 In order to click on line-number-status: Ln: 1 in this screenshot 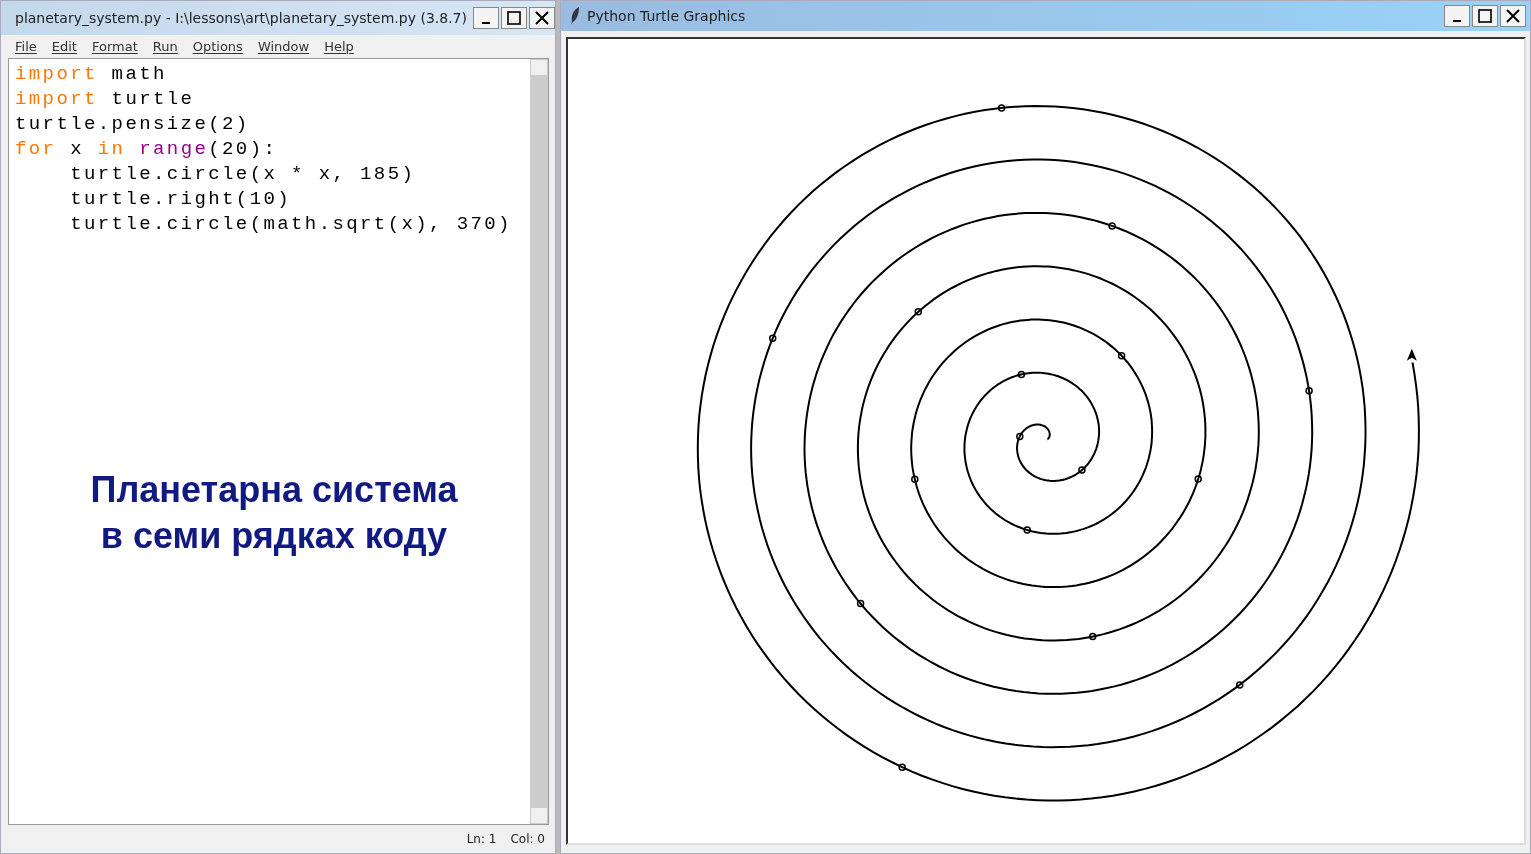, I will do `click(481, 839)`.